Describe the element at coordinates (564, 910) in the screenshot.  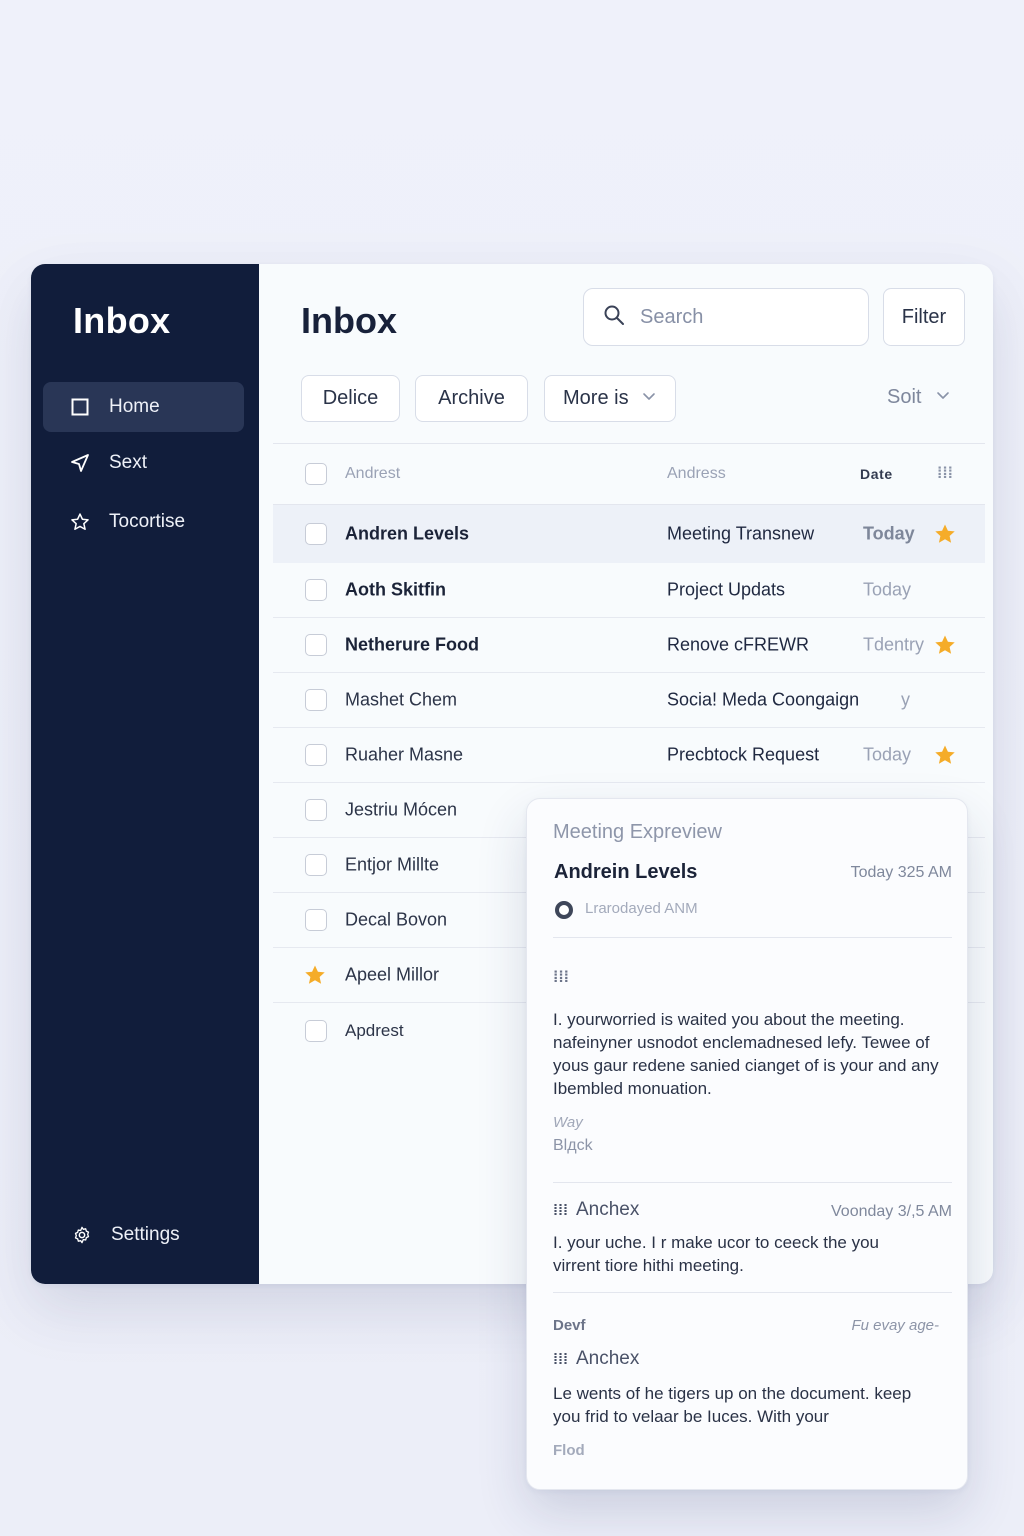
I see `radio-icon` at that location.